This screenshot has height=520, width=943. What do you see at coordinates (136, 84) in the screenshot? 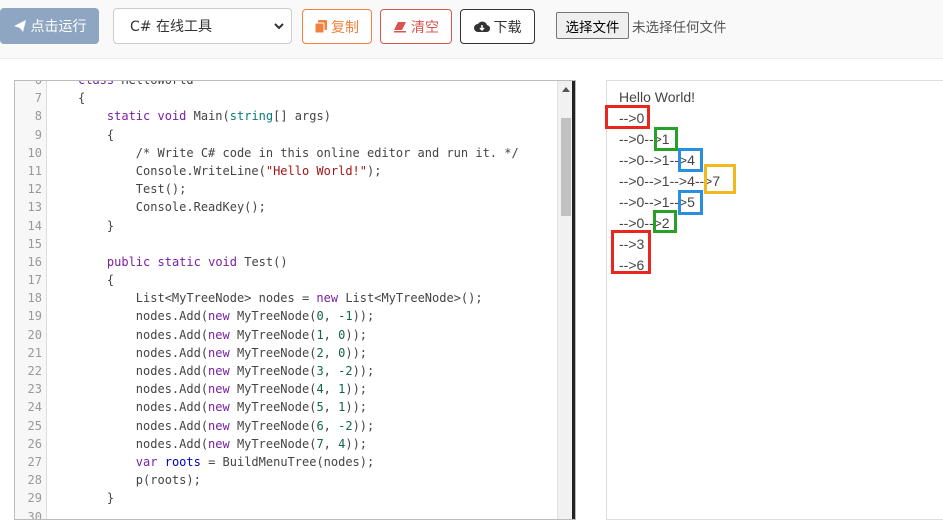
I see `code-text: class HelloWorld` at bounding box center [136, 84].